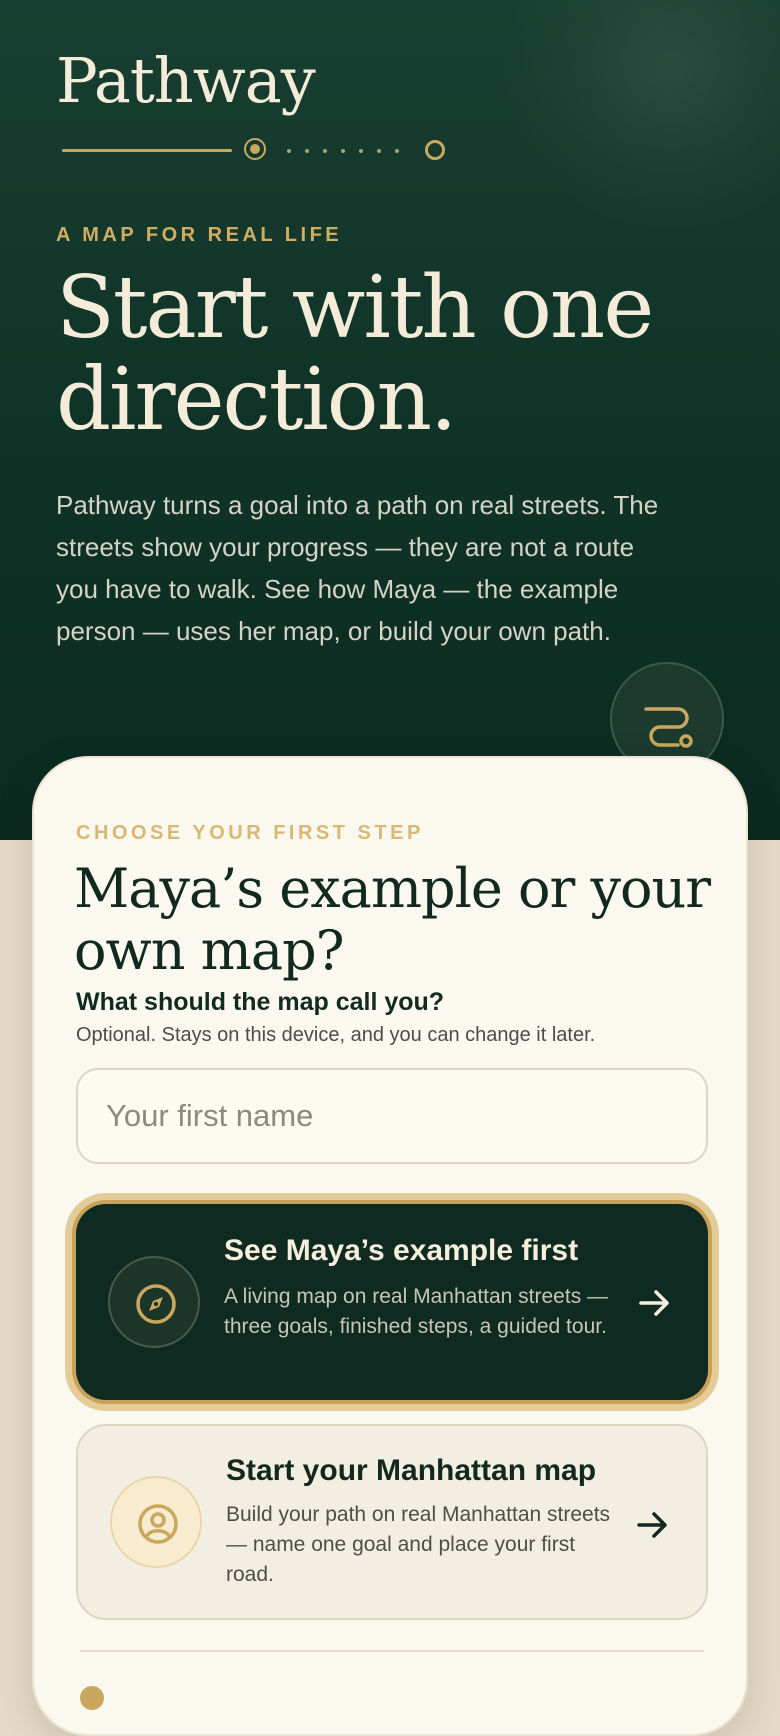  Describe the element at coordinates (392, 1651) in the screenshot. I see `section-divider` at that location.